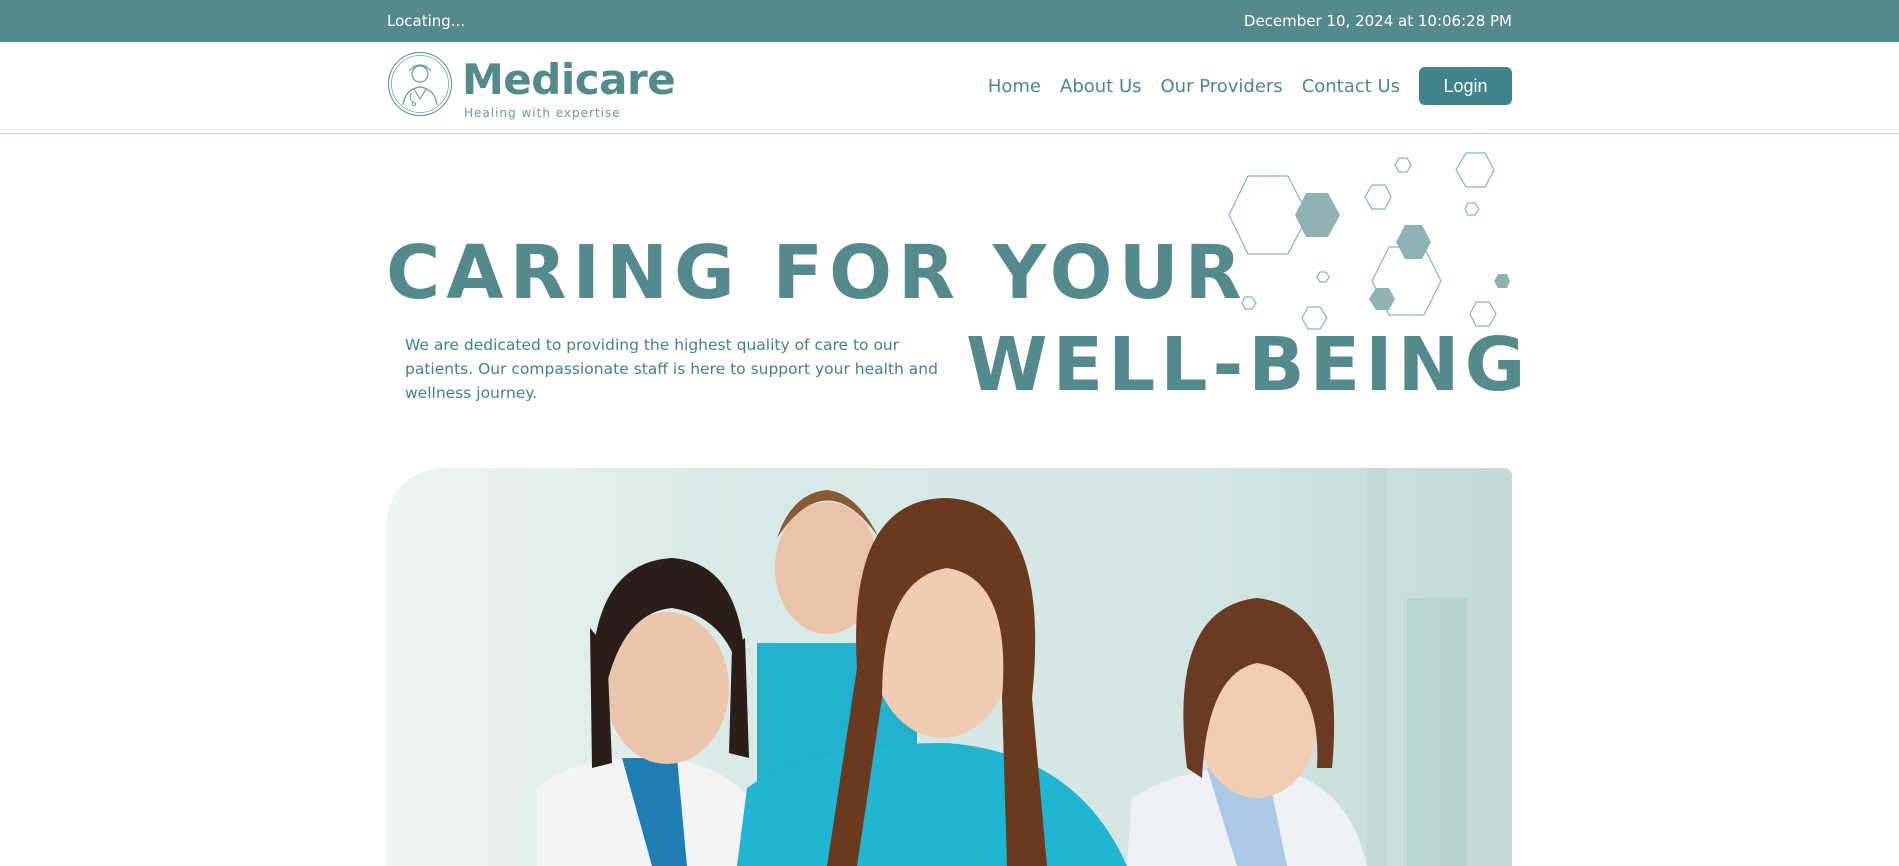  What do you see at coordinates (569, 79) in the screenshot?
I see `brand-name: Medicare` at bounding box center [569, 79].